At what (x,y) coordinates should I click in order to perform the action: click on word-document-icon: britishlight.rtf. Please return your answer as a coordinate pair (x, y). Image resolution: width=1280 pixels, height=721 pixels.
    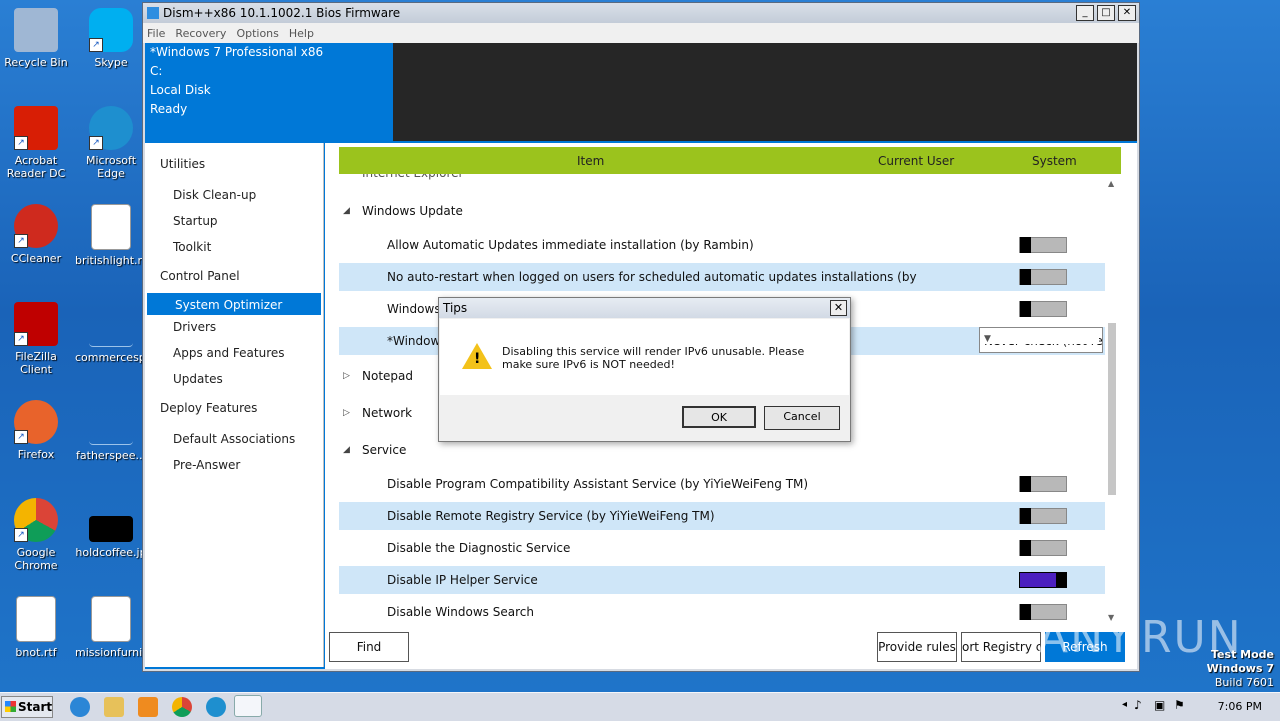
    Looking at the image, I should click on (112, 235).